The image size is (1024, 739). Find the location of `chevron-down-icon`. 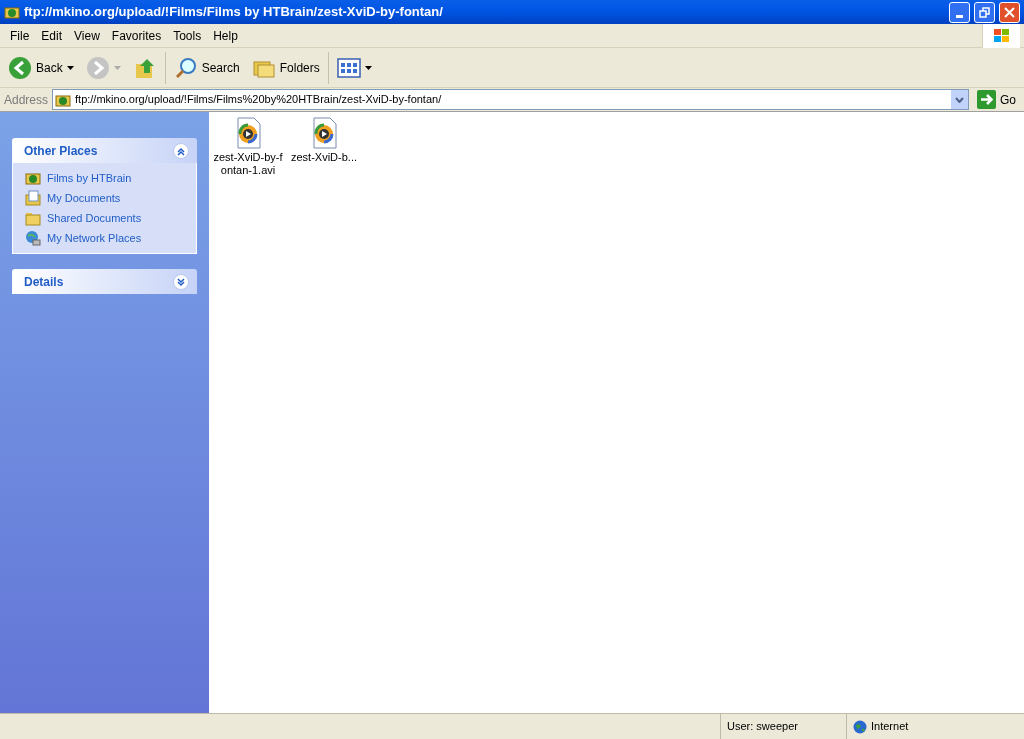

chevron-down-icon is located at coordinates (959, 99).